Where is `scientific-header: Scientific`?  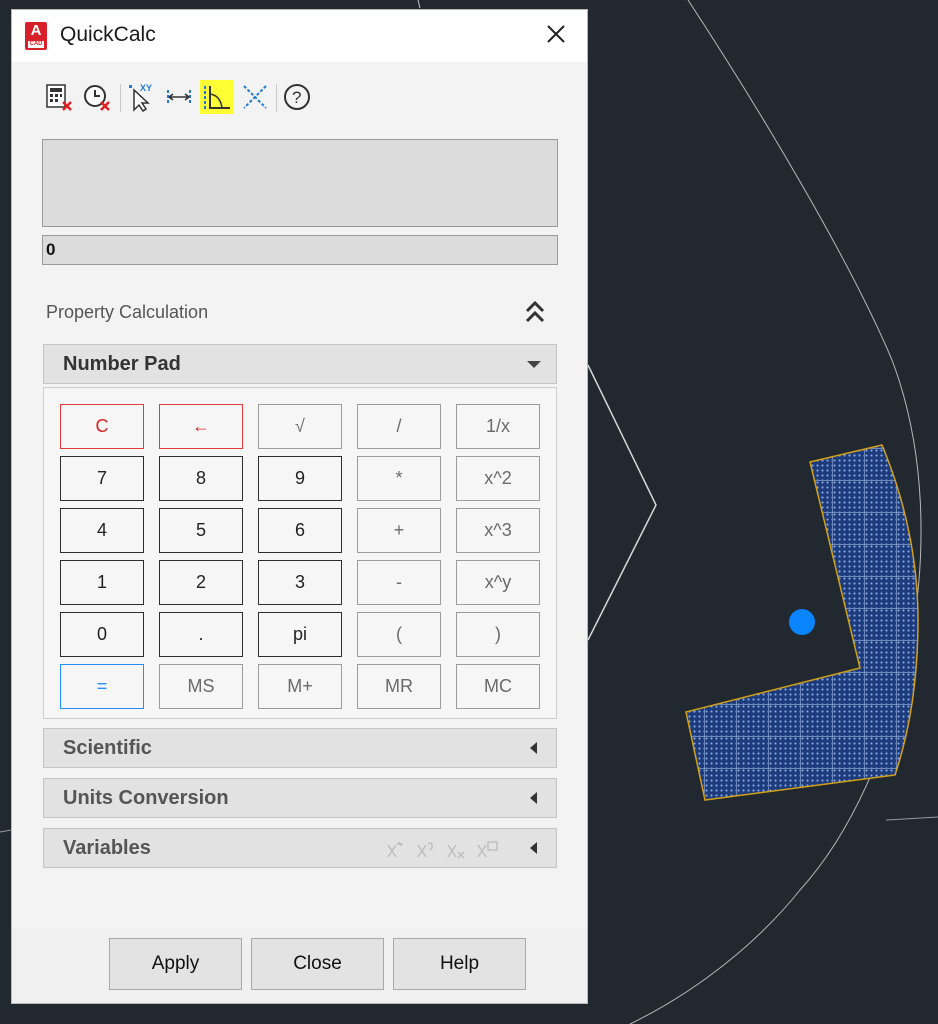 scientific-header: Scientific is located at coordinates (300, 748).